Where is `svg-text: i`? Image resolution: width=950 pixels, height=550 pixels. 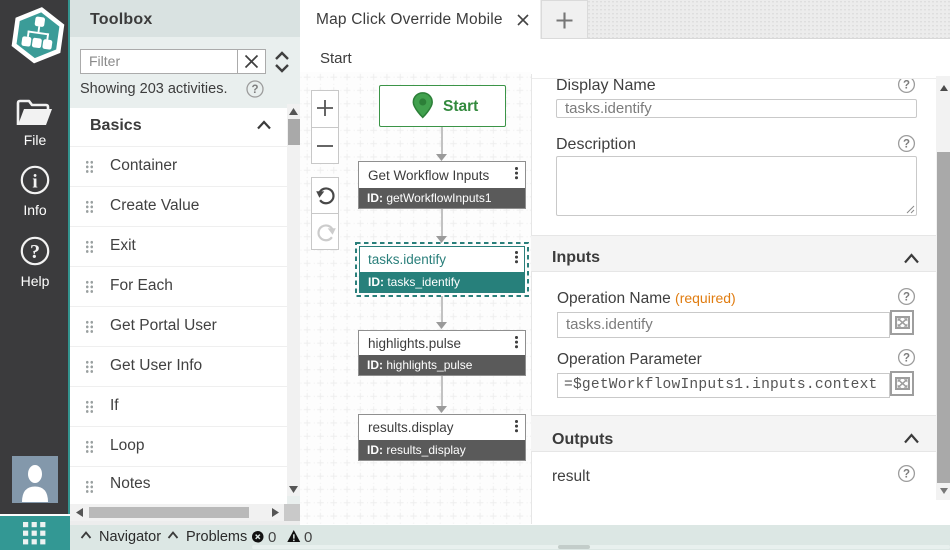
svg-text: i is located at coordinates (34, 182).